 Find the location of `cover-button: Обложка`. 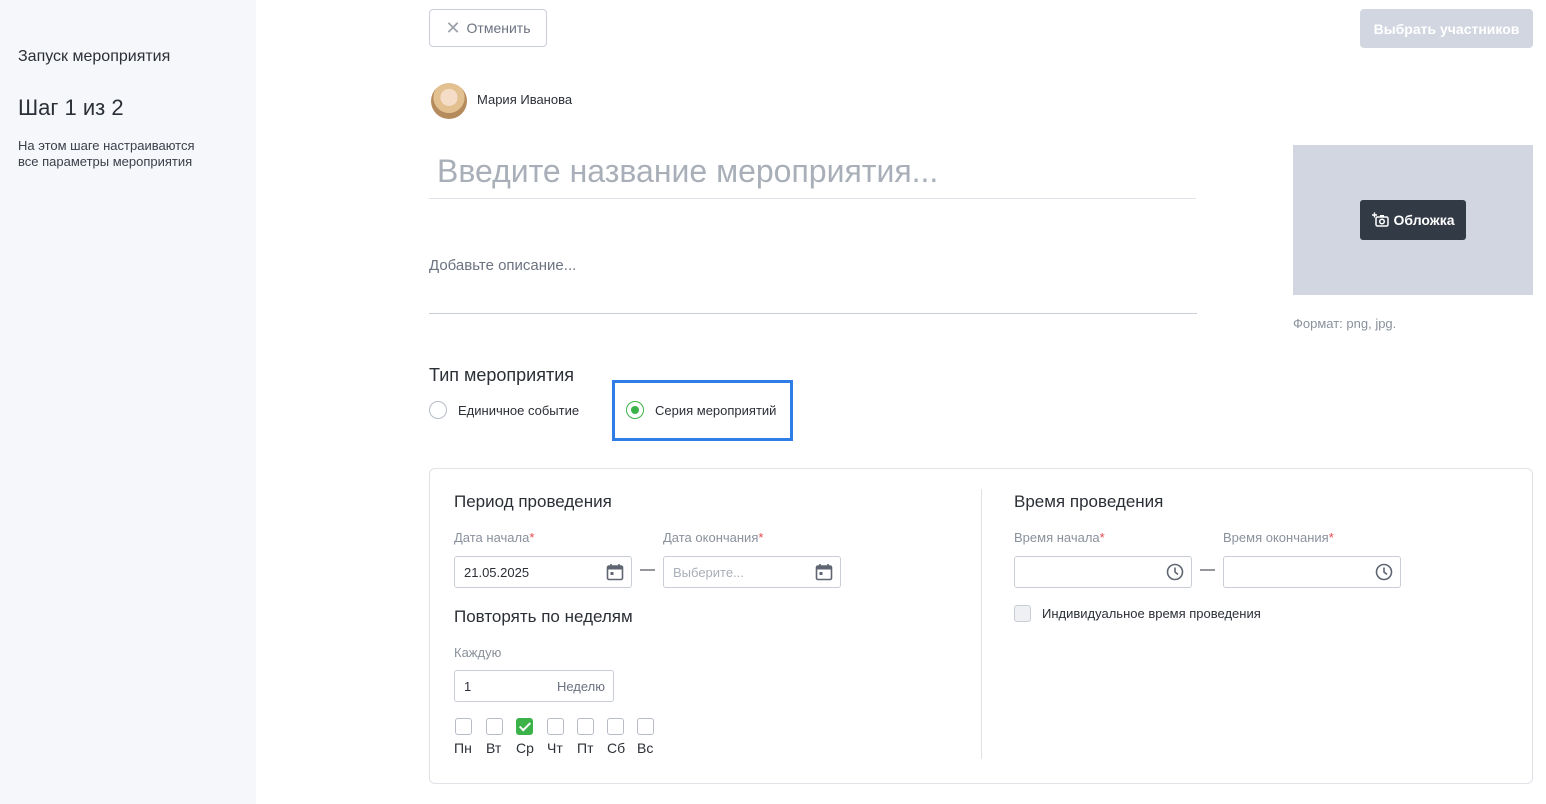

cover-button: Обложка is located at coordinates (1413, 220).